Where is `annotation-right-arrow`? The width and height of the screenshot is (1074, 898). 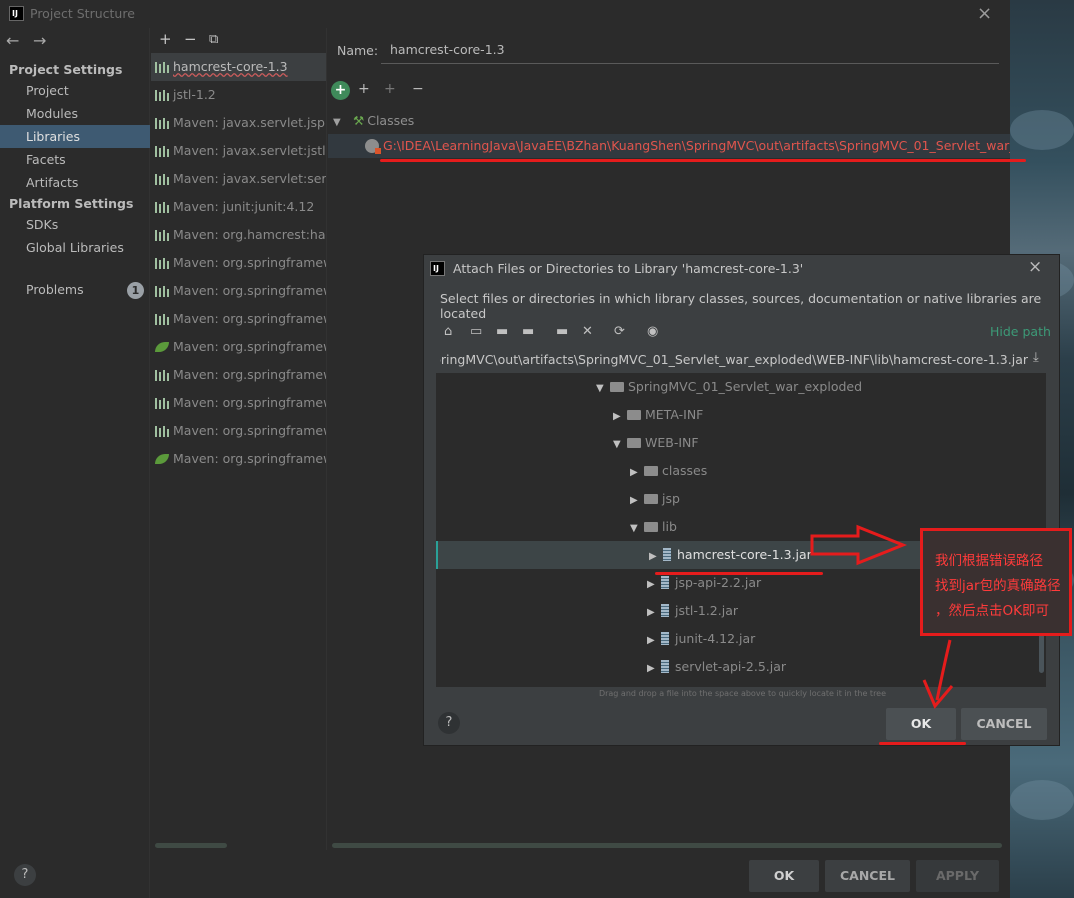
annotation-right-arrow is located at coordinates (859, 545).